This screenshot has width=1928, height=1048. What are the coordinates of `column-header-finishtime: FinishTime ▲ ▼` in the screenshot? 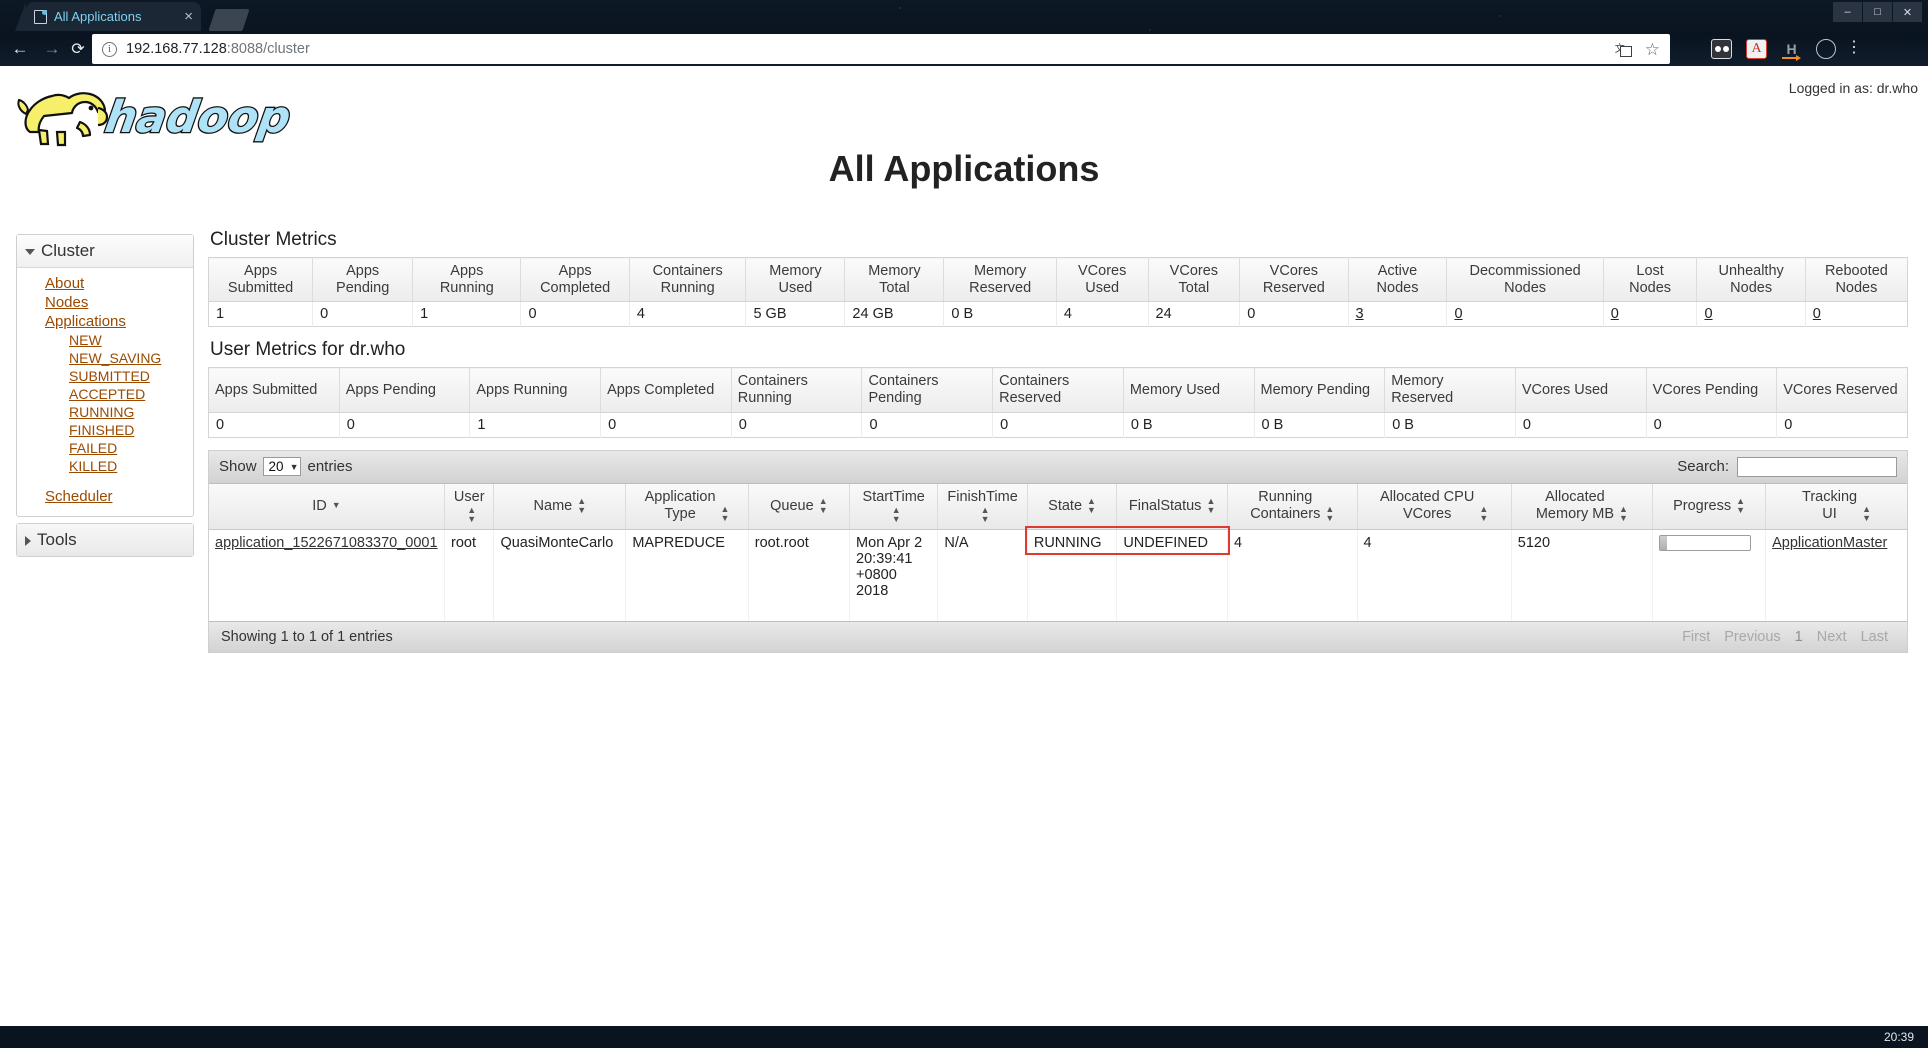 It's located at (982, 506).